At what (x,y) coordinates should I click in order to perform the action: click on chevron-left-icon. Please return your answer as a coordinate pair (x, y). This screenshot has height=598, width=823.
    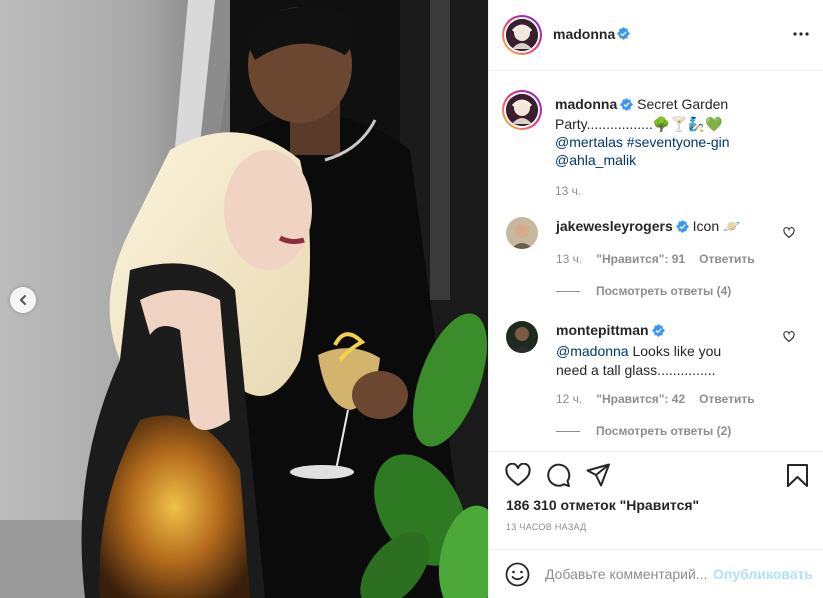
    Looking at the image, I should click on (23, 300).